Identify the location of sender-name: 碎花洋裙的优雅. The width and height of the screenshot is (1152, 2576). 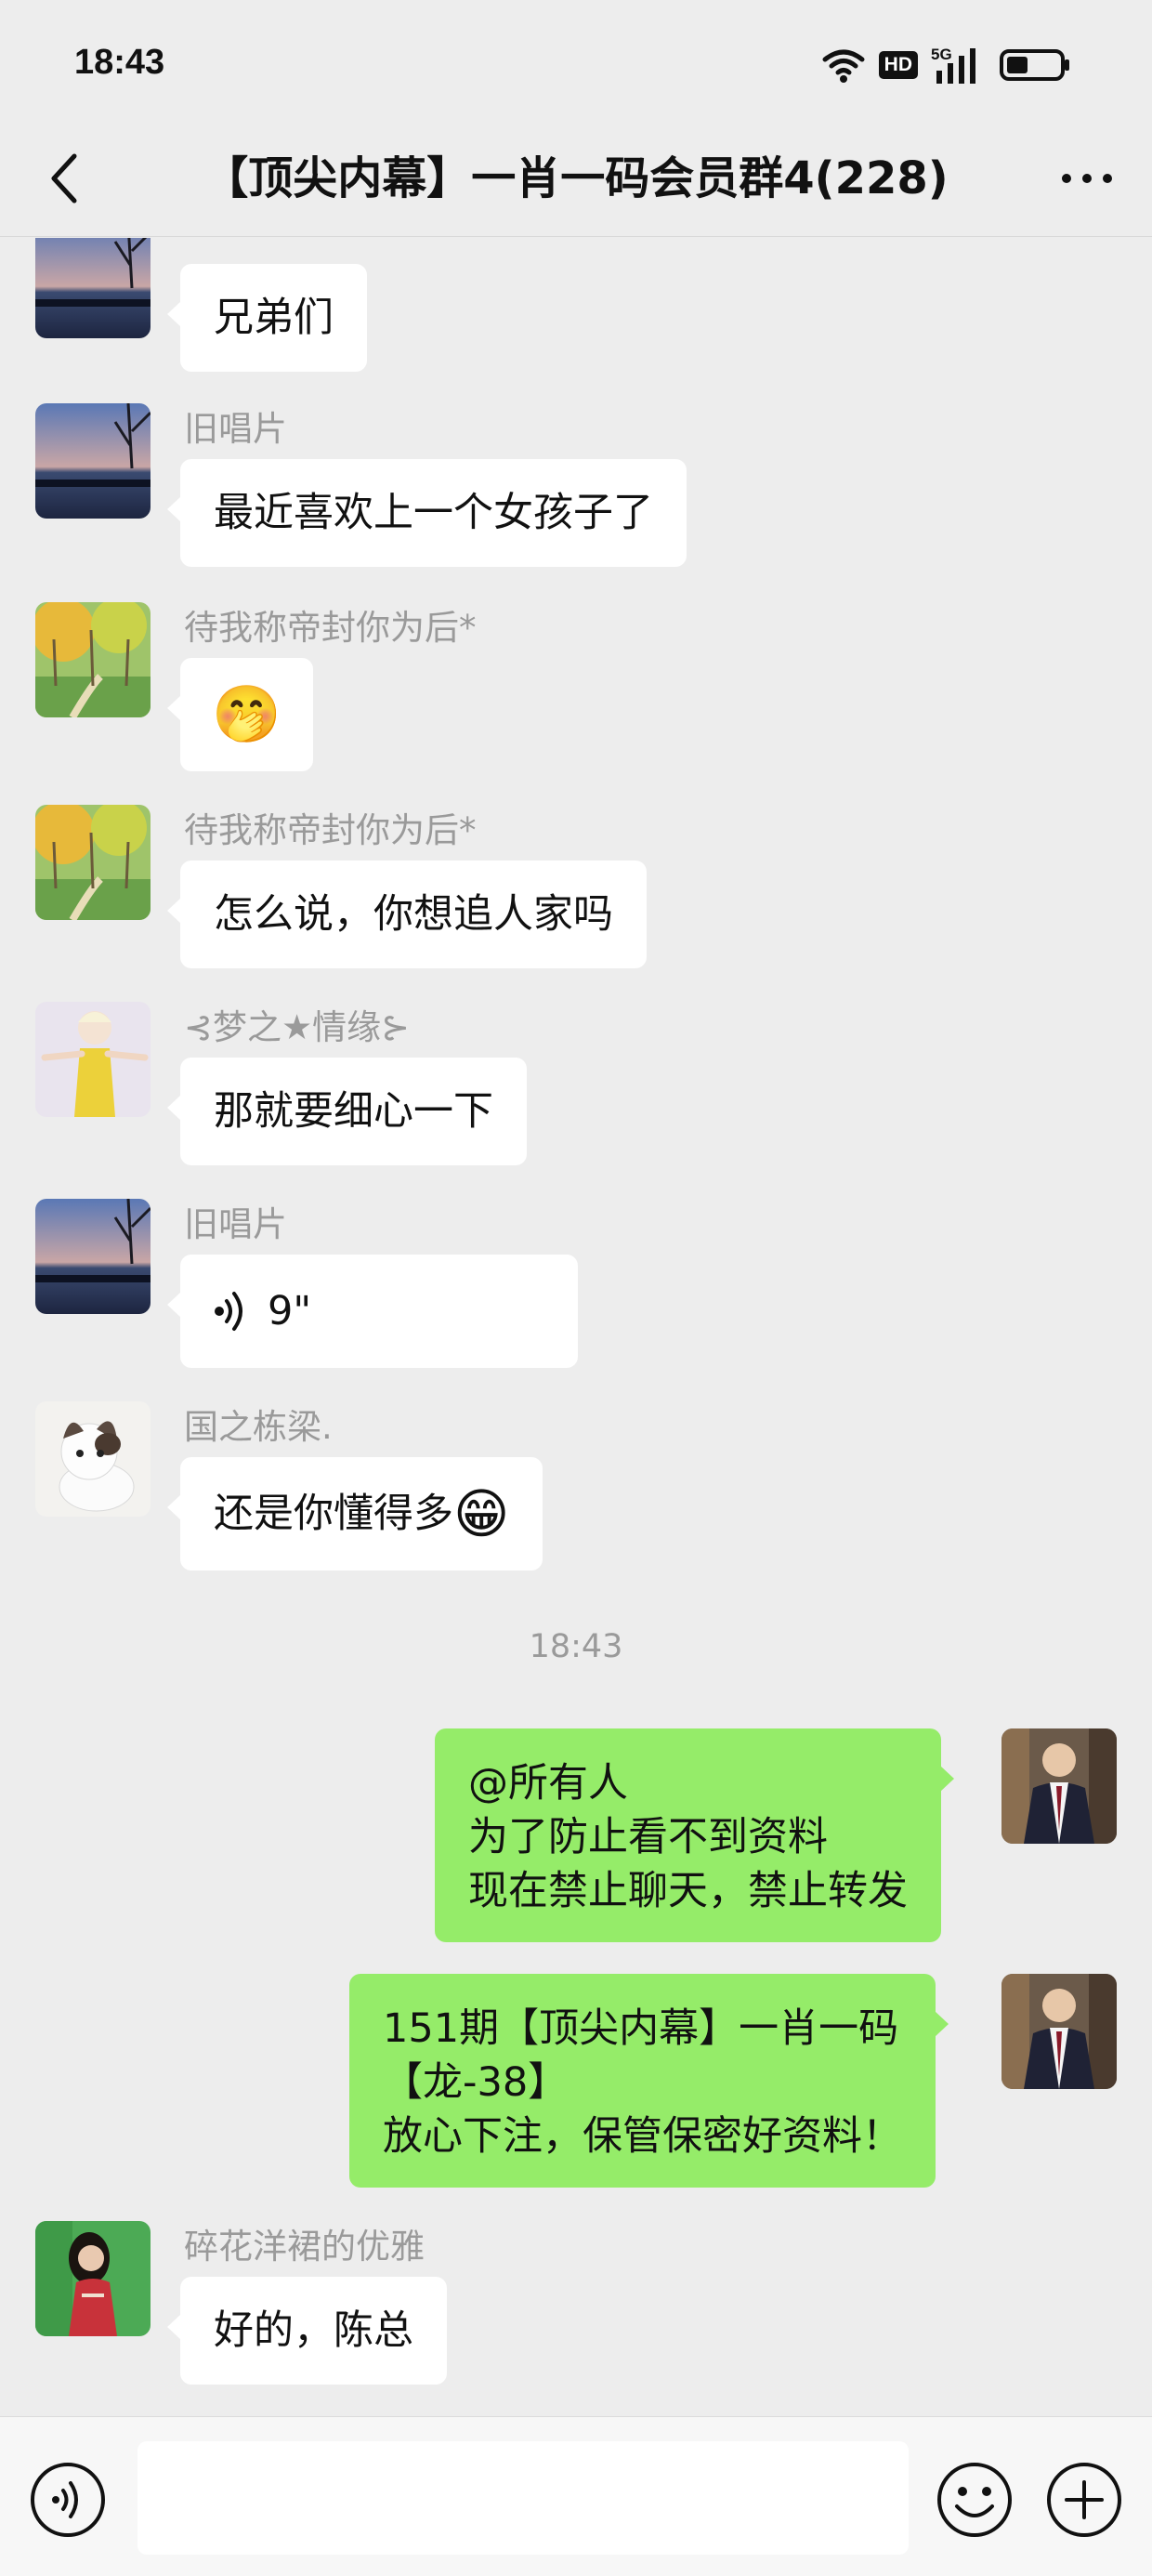
(304, 2247).